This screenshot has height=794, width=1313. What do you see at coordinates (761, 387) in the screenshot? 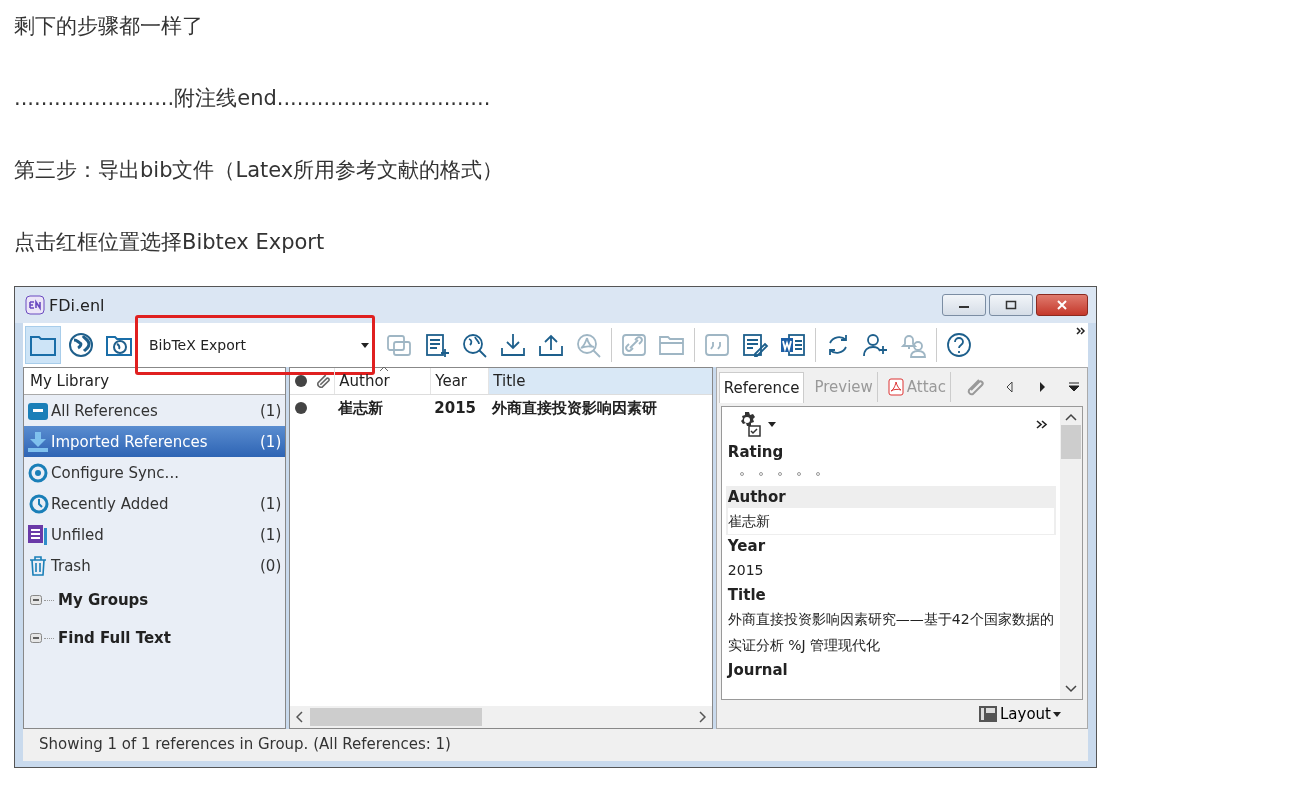
I see `panel-tab: Reference` at bounding box center [761, 387].